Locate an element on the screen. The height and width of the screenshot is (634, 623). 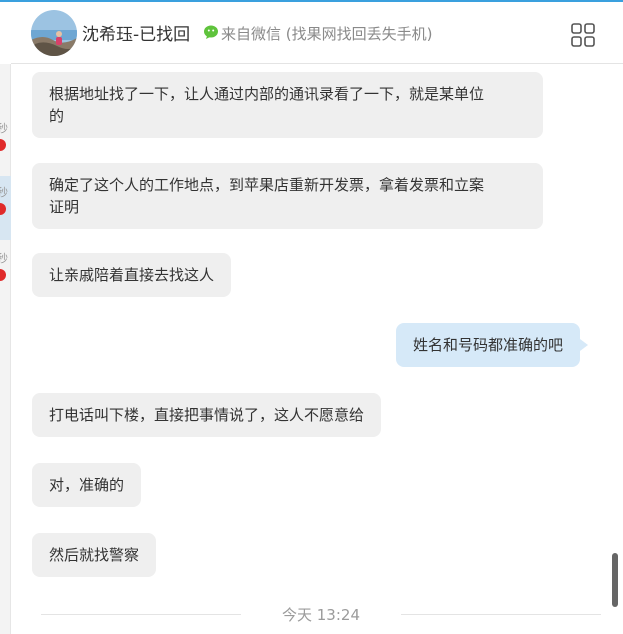
chat-scrollbar is located at coordinates (615, 580).